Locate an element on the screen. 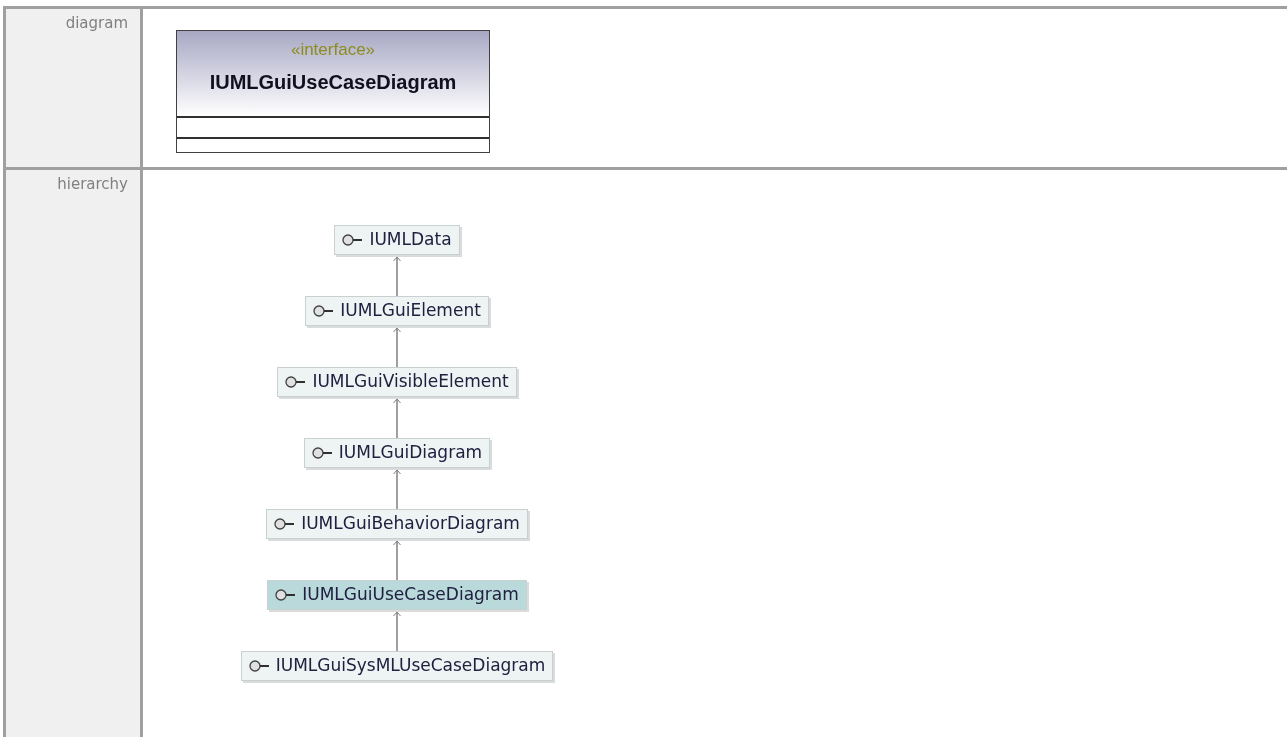  interface-name: IUMLData is located at coordinates (410, 240).